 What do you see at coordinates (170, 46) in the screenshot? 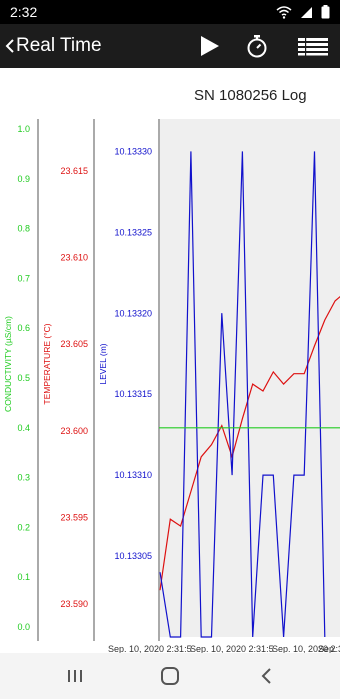
I see `app-bar: Real Time` at bounding box center [170, 46].